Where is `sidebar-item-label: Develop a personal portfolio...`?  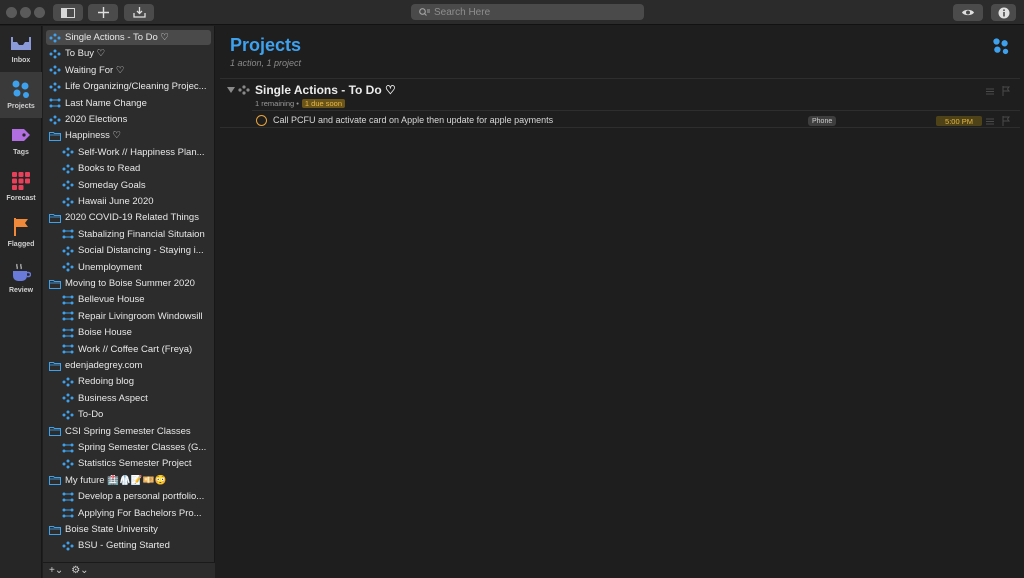 sidebar-item-label: Develop a personal portfolio... is located at coordinates (141, 497).